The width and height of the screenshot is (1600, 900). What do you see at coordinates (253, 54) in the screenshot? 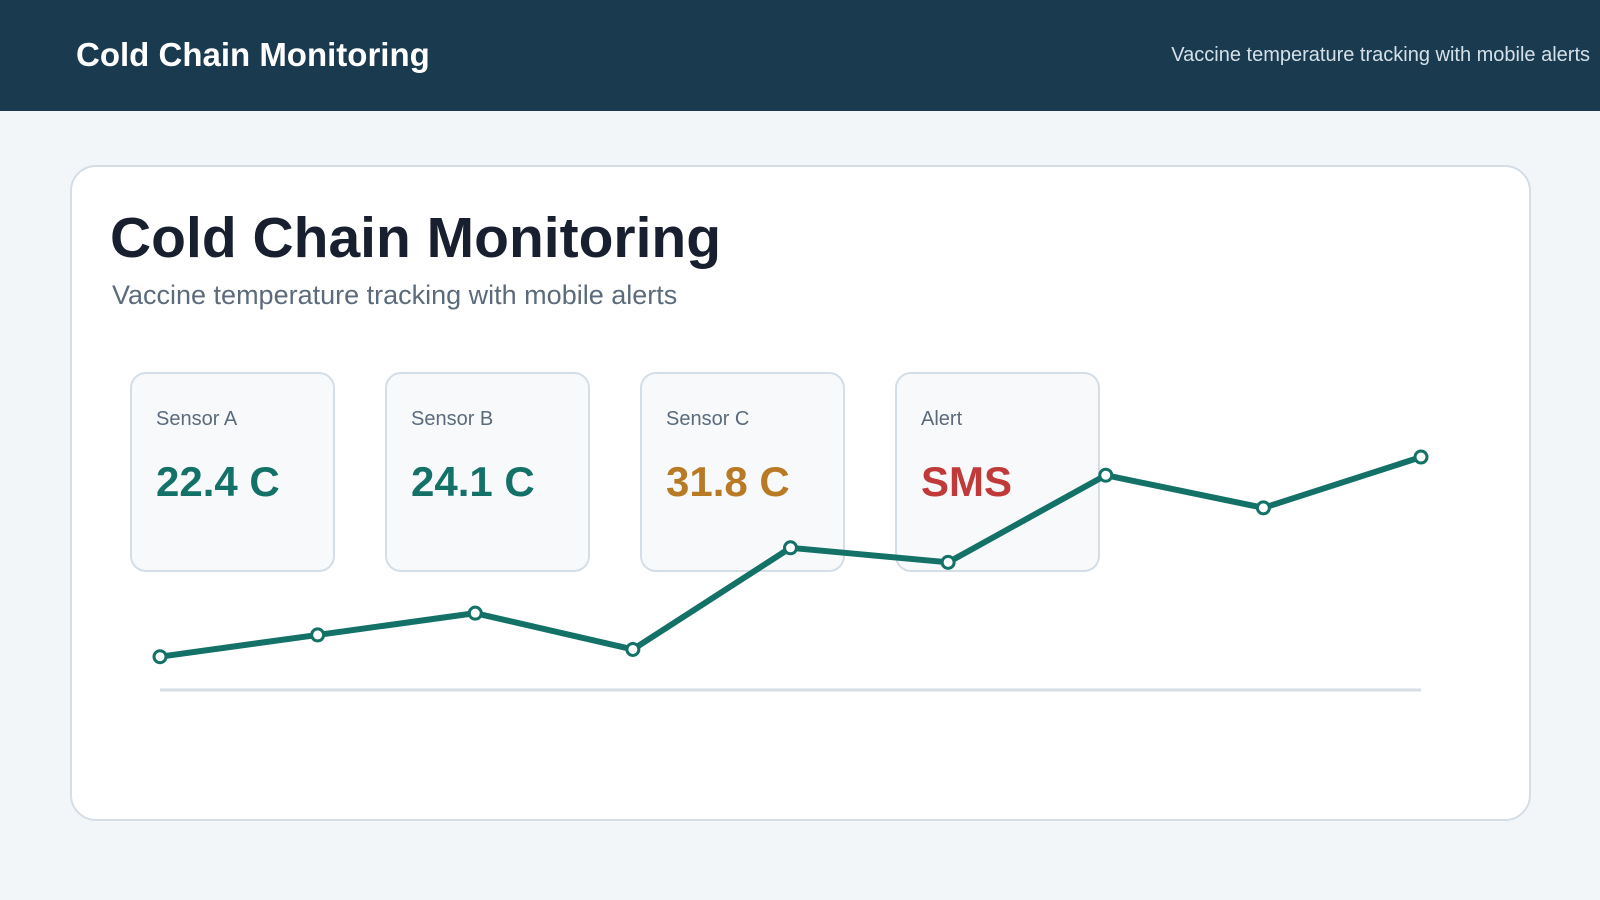
I see `app-title: Cold Chain Monitoring` at bounding box center [253, 54].